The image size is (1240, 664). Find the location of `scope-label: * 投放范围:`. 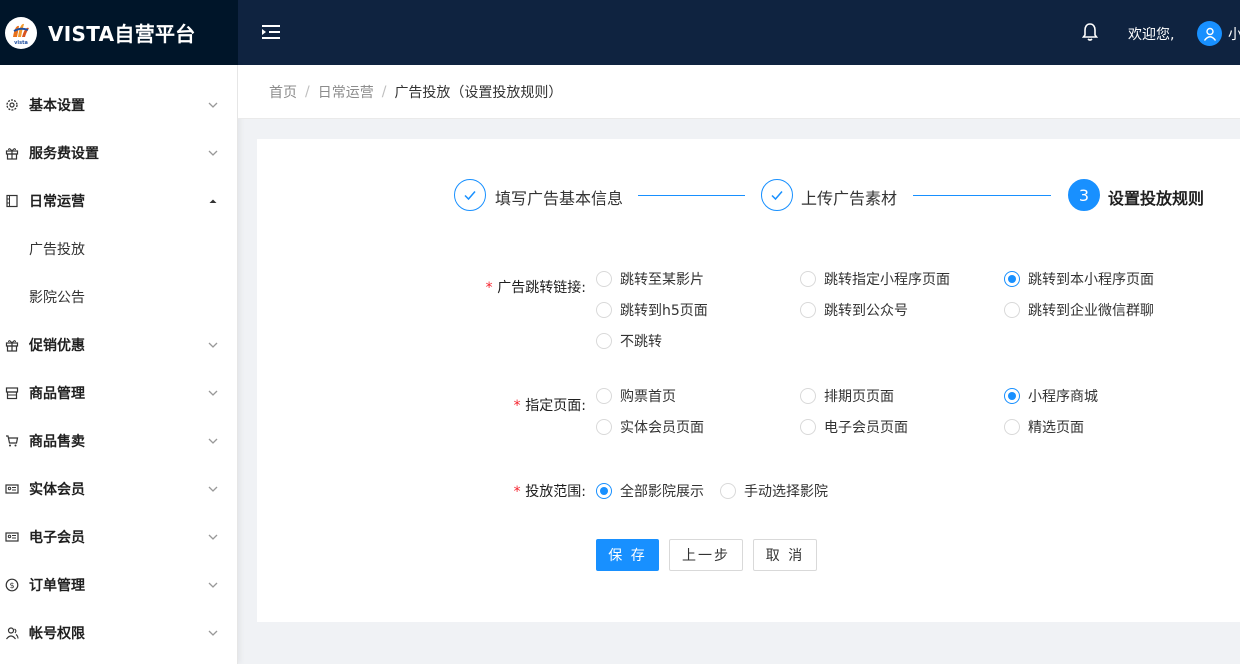

scope-label: * 投放范围: is located at coordinates (549, 492).